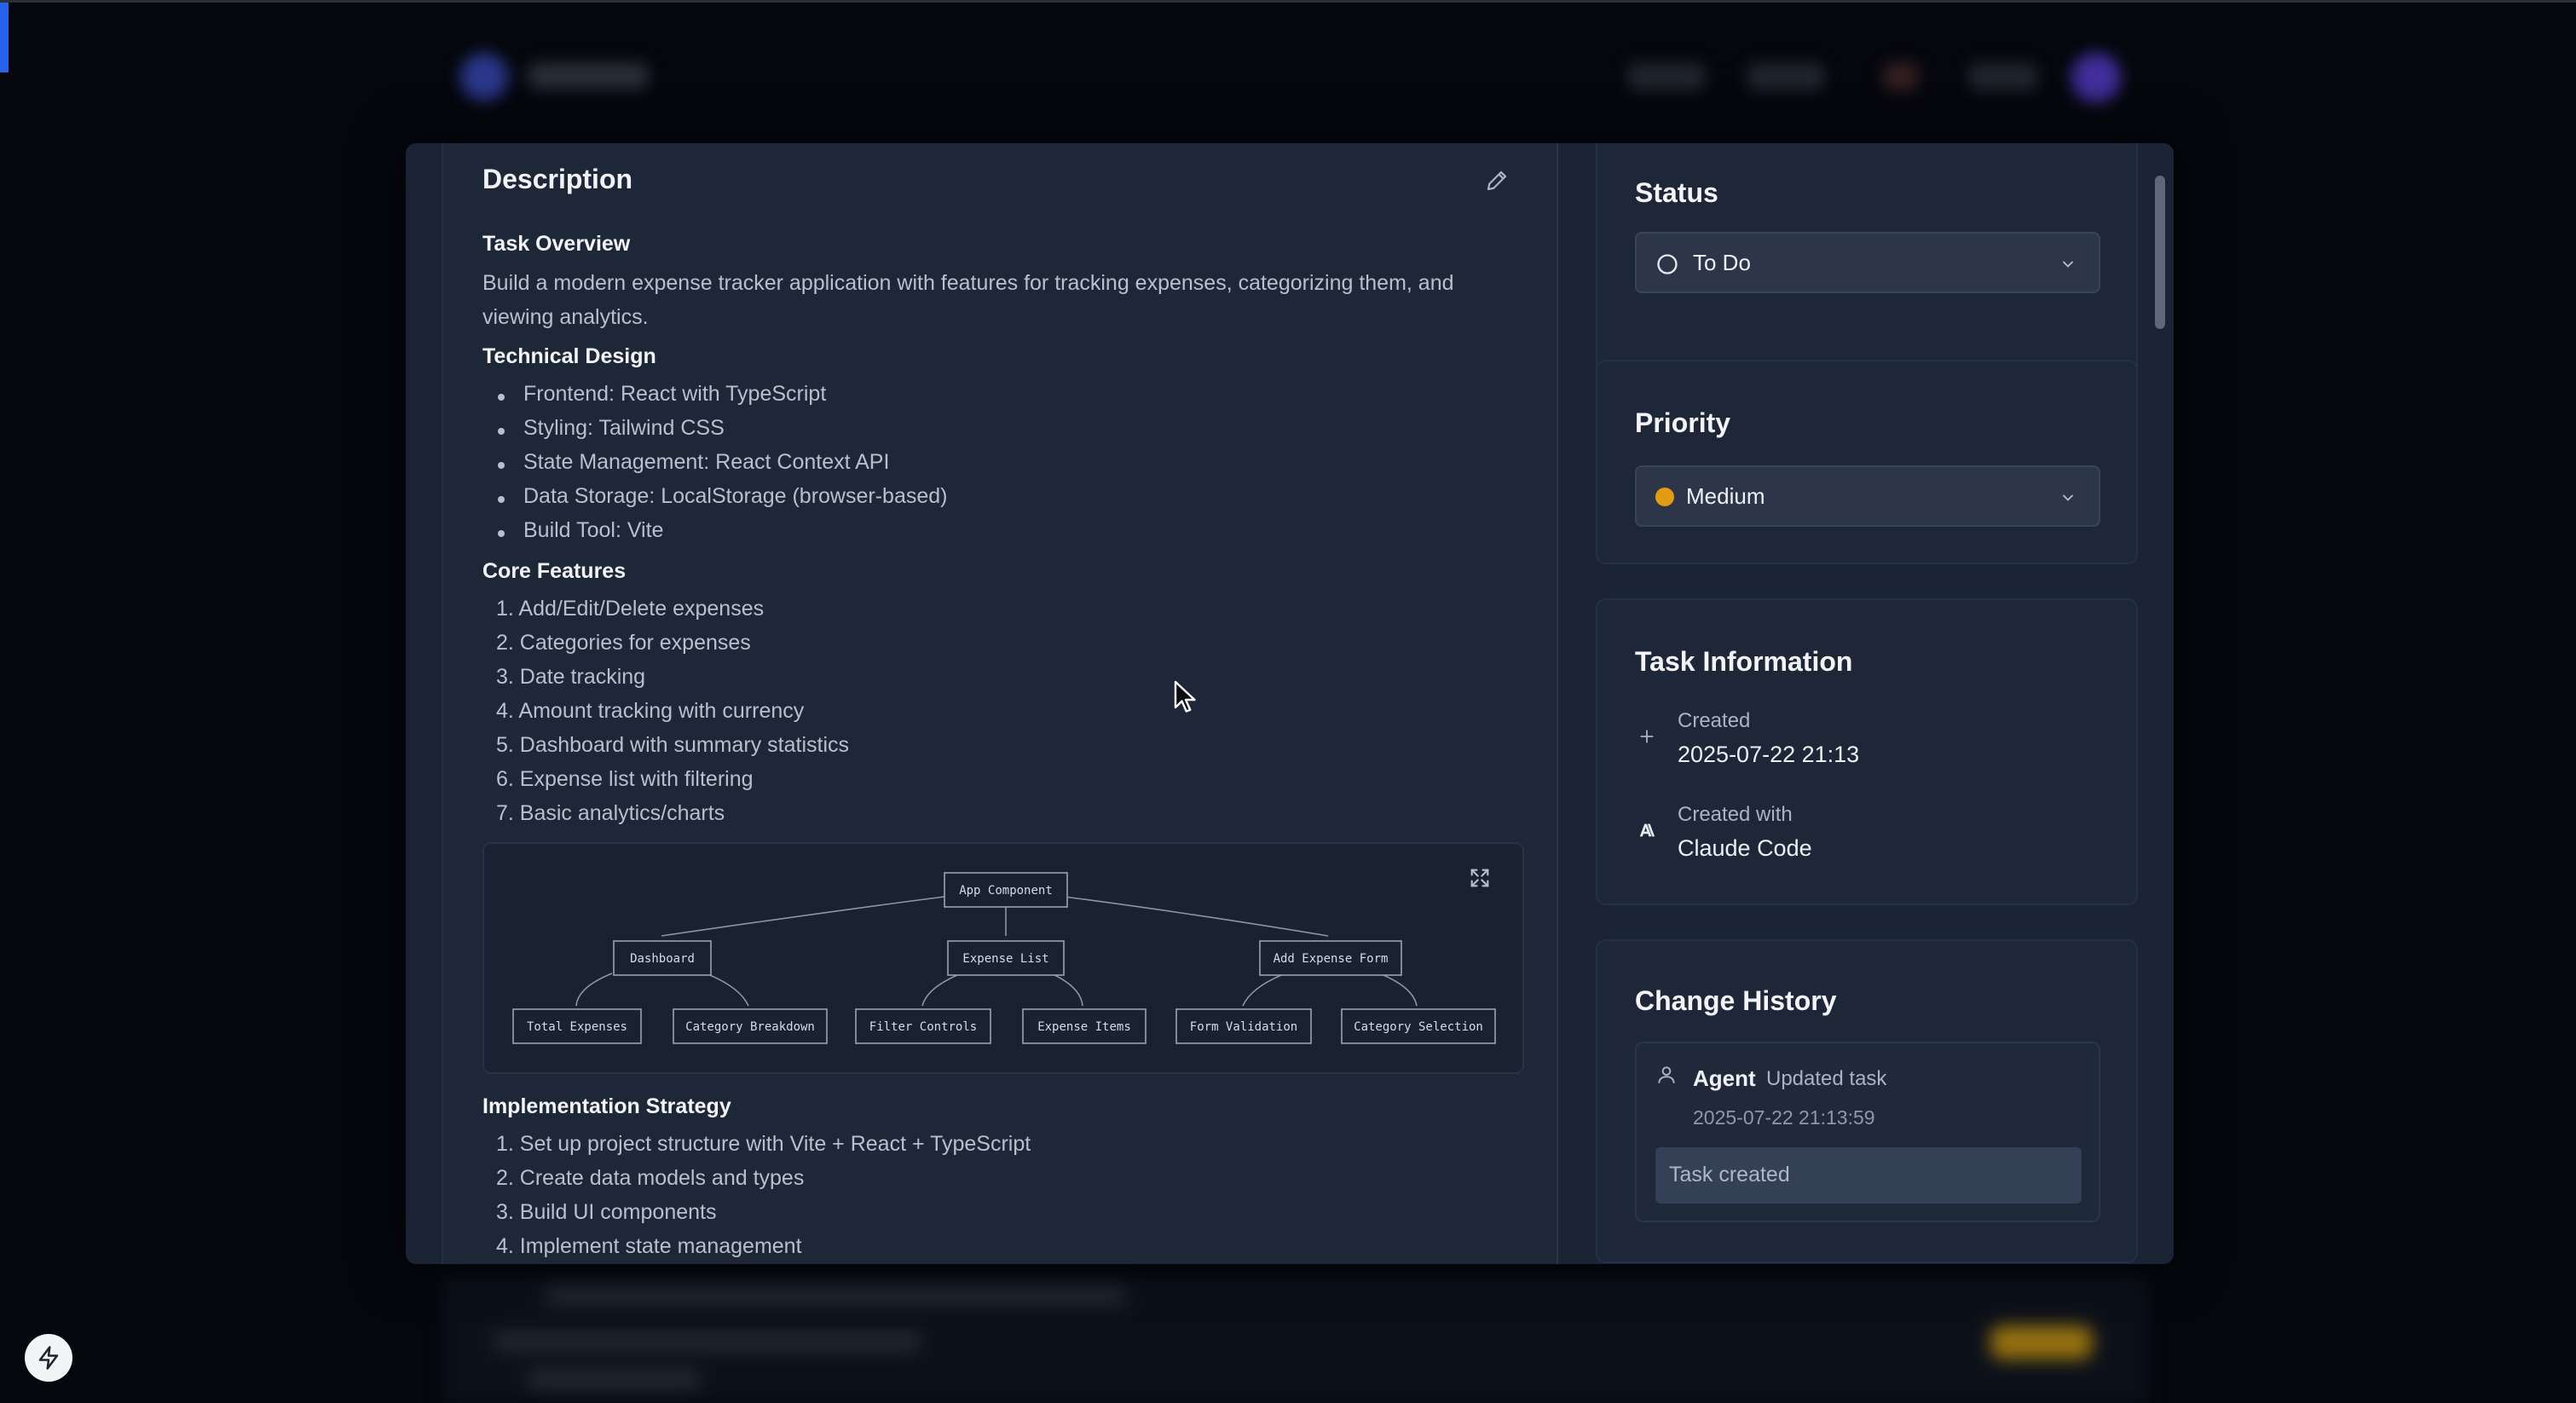 The width and height of the screenshot is (2576, 1403). I want to click on list-item: 3. Date tracking, so click(571, 677).